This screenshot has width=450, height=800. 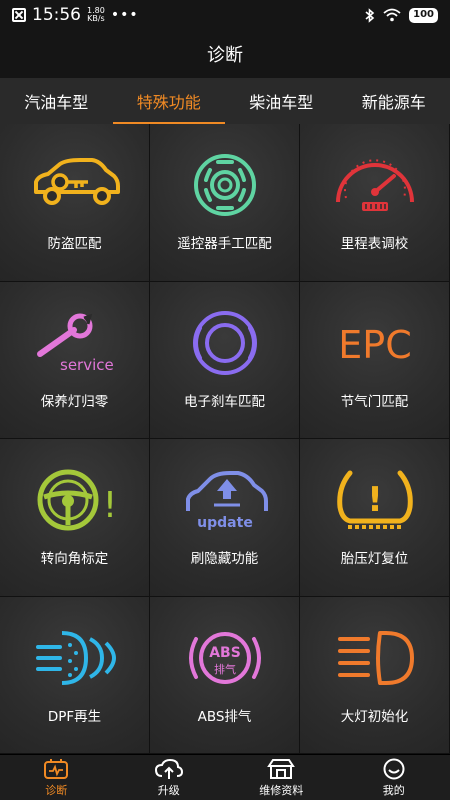 I want to click on service-wrench-icon: service, so click(x=75, y=343).